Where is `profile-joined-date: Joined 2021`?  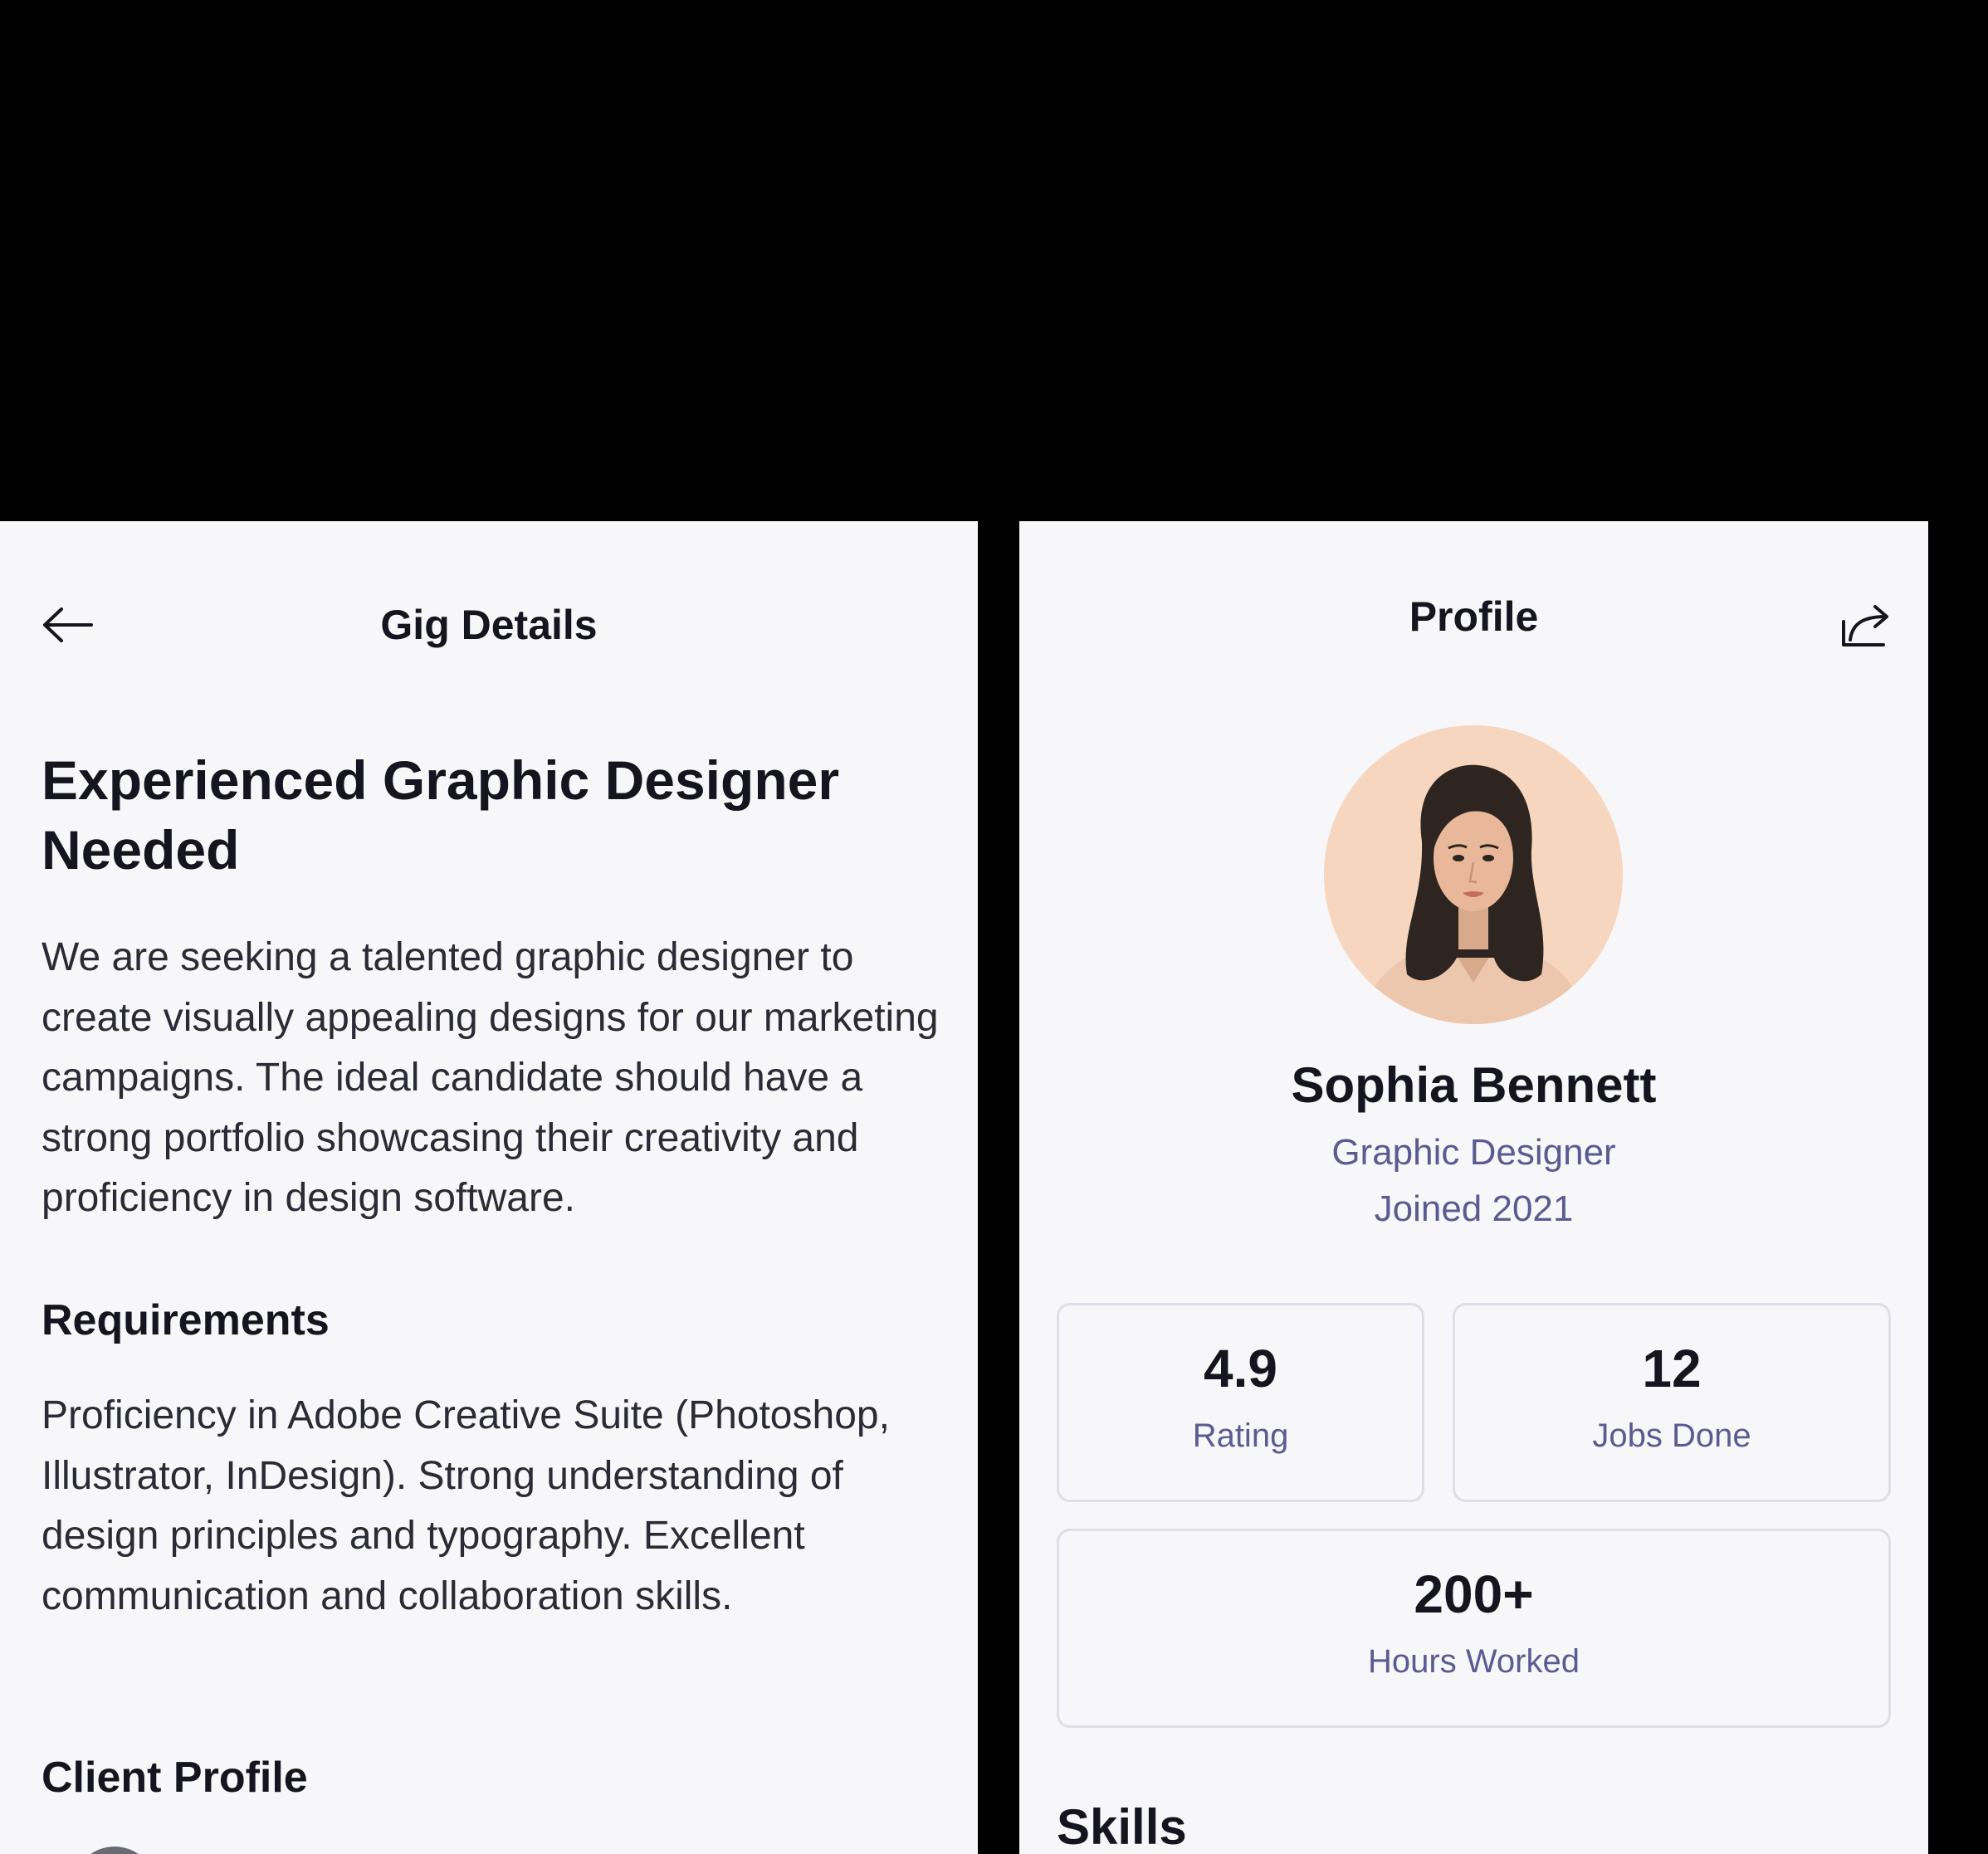 profile-joined-date: Joined 2021 is located at coordinates (1474, 1208).